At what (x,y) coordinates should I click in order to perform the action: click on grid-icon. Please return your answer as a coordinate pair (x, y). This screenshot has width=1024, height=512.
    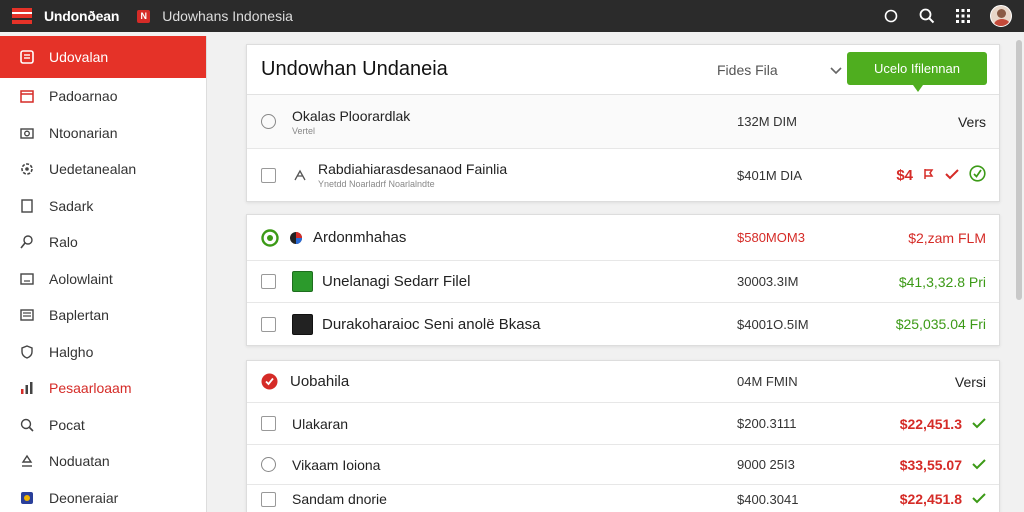
    Looking at the image, I should click on (963, 16).